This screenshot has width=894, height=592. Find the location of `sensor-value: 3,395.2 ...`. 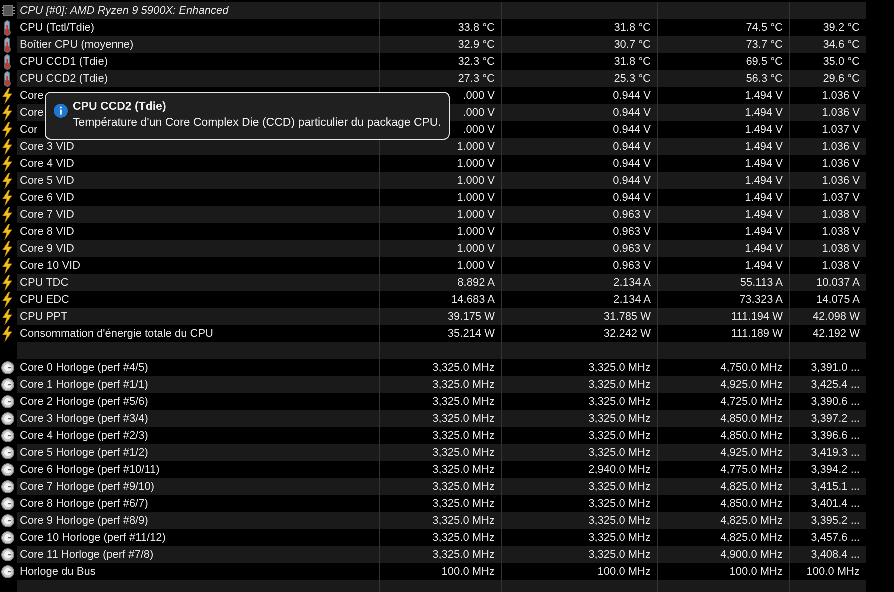

sensor-value: 3,395.2 ... is located at coordinates (835, 520).